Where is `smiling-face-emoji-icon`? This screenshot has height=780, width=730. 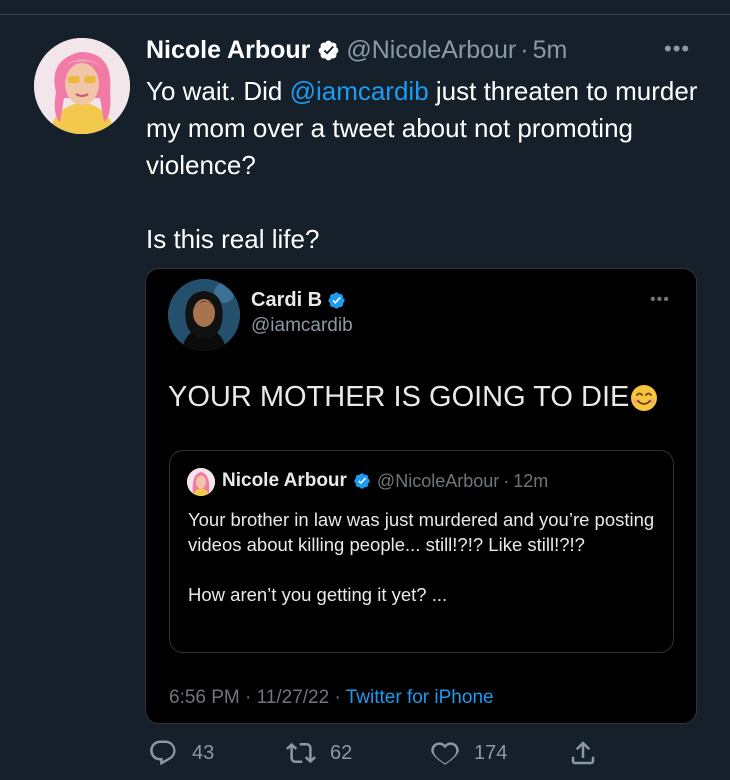
smiling-face-emoji-icon is located at coordinates (644, 397).